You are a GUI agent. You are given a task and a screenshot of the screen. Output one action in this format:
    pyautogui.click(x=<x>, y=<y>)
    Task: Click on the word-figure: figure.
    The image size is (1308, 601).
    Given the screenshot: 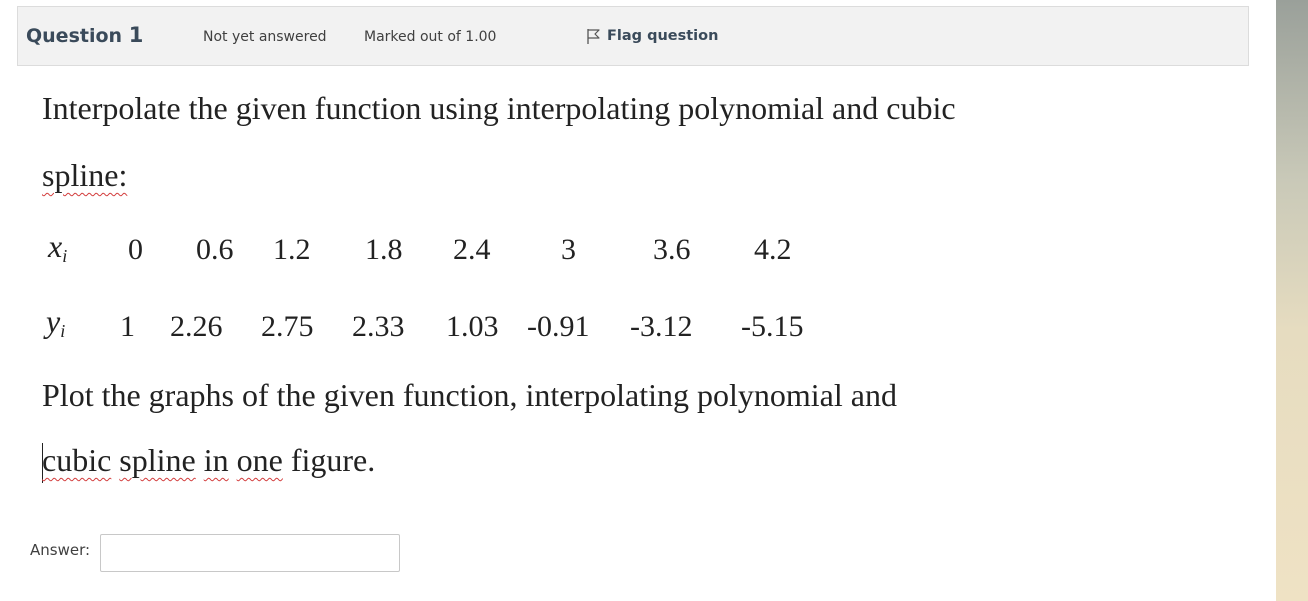 What is the action you would take?
    pyautogui.click(x=333, y=460)
    